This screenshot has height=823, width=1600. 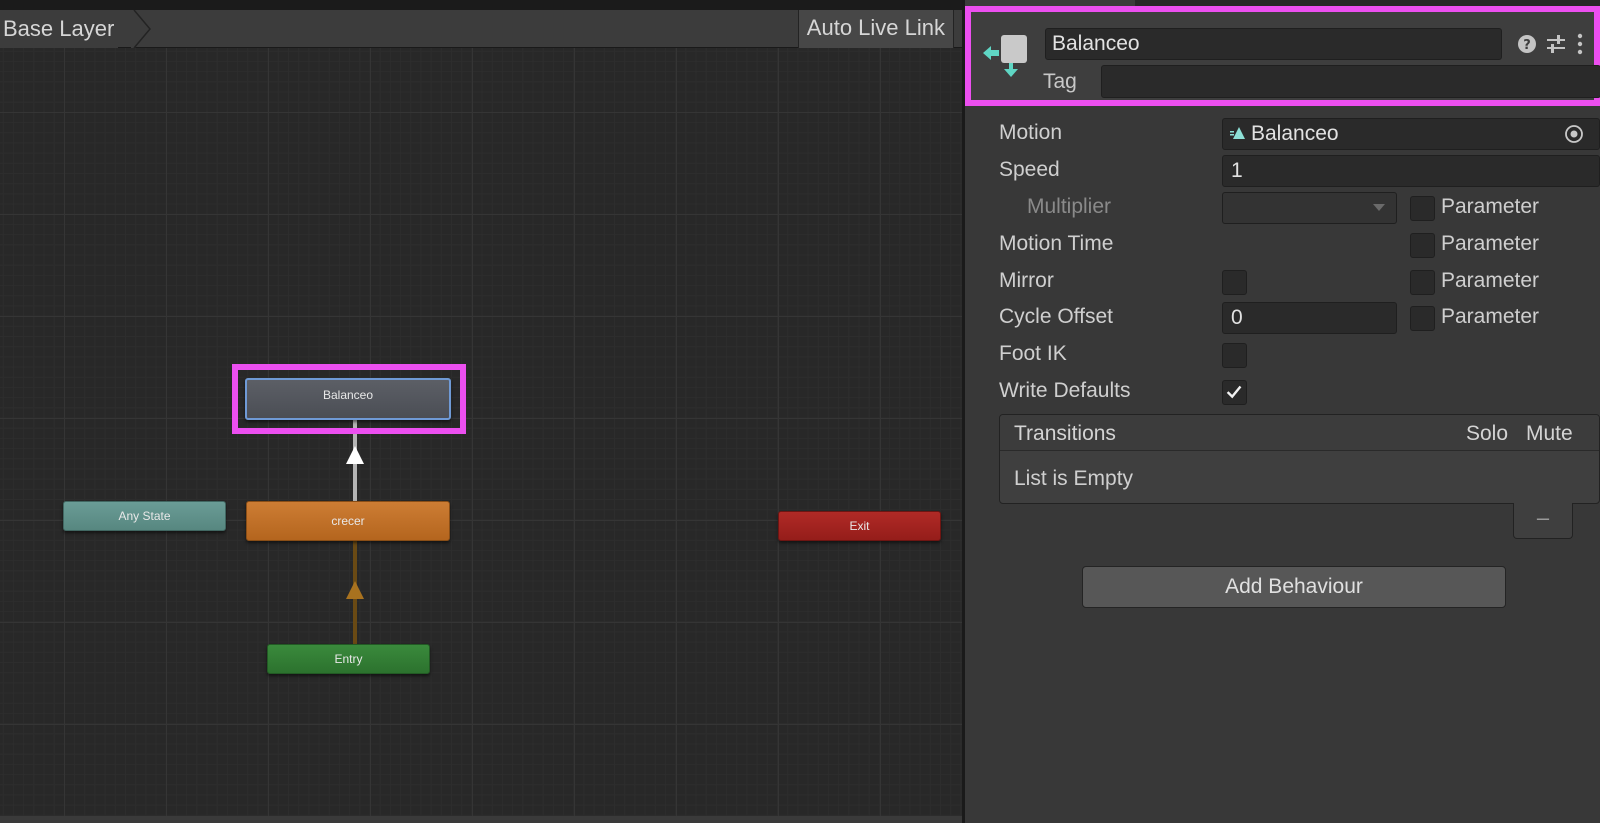 What do you see at coordinates (1005, 56) in the screenshot?
I see `animator-state-icon` at bounding box center [1005, 56].